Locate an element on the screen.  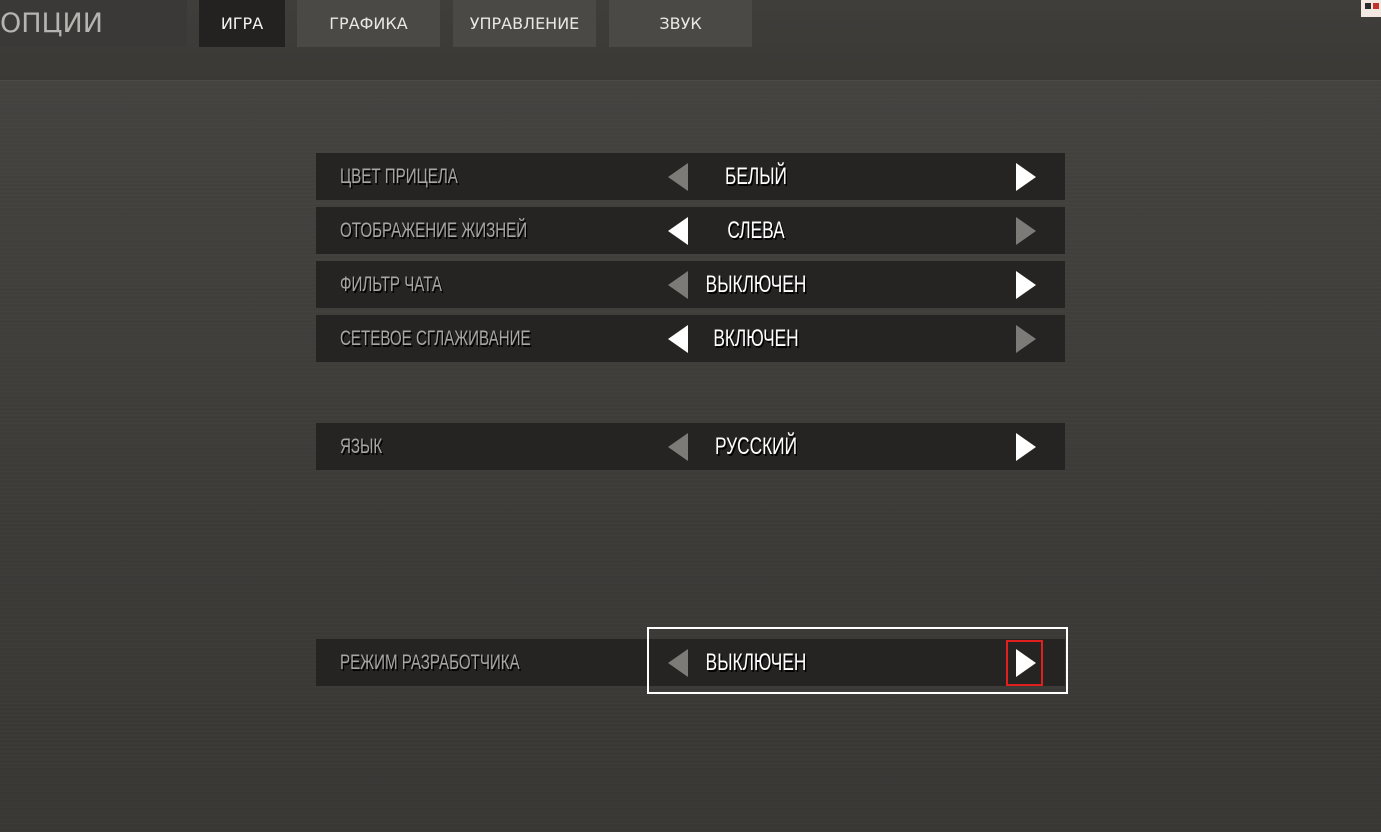
setting-row-chat-filter: ФИЛЬТР ЧАТА ВЫКЛЮЧЕН is located at coordinates (690, 284).